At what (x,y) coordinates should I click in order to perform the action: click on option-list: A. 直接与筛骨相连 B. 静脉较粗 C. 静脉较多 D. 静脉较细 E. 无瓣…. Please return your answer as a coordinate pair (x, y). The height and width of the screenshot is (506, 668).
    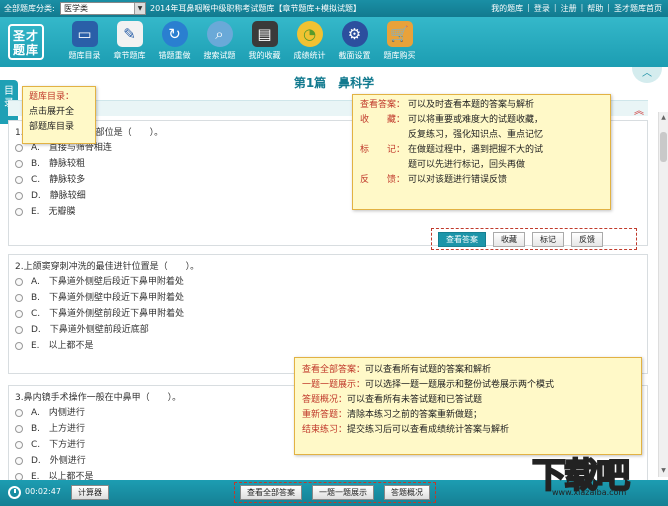
    Looking at the image, I should click on (63, 180).